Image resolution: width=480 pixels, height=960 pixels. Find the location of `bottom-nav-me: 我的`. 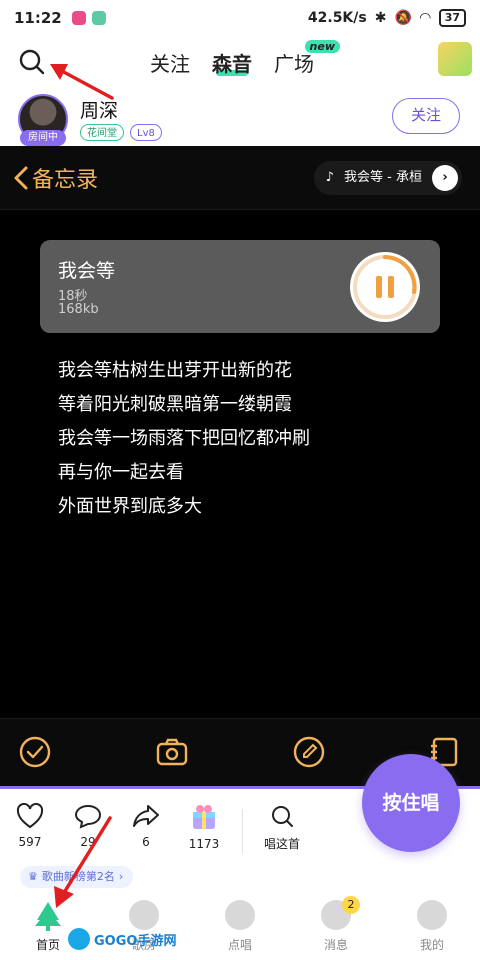

bottom-nav-me: 我的 is located at coordinates (432, 926).